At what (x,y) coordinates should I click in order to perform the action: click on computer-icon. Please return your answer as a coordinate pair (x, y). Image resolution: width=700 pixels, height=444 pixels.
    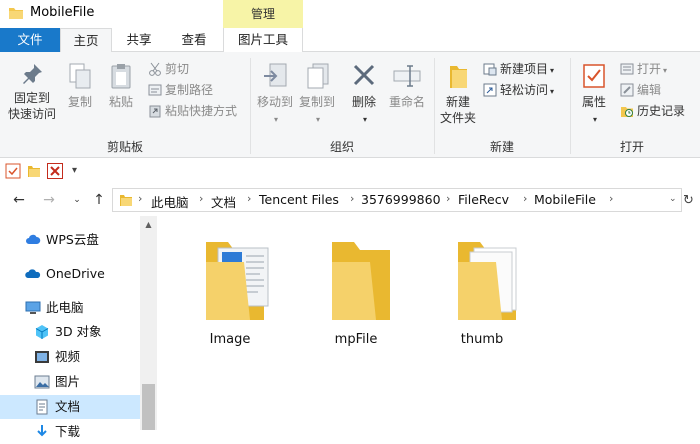
    Looking at the image, I should click on (33, 307).